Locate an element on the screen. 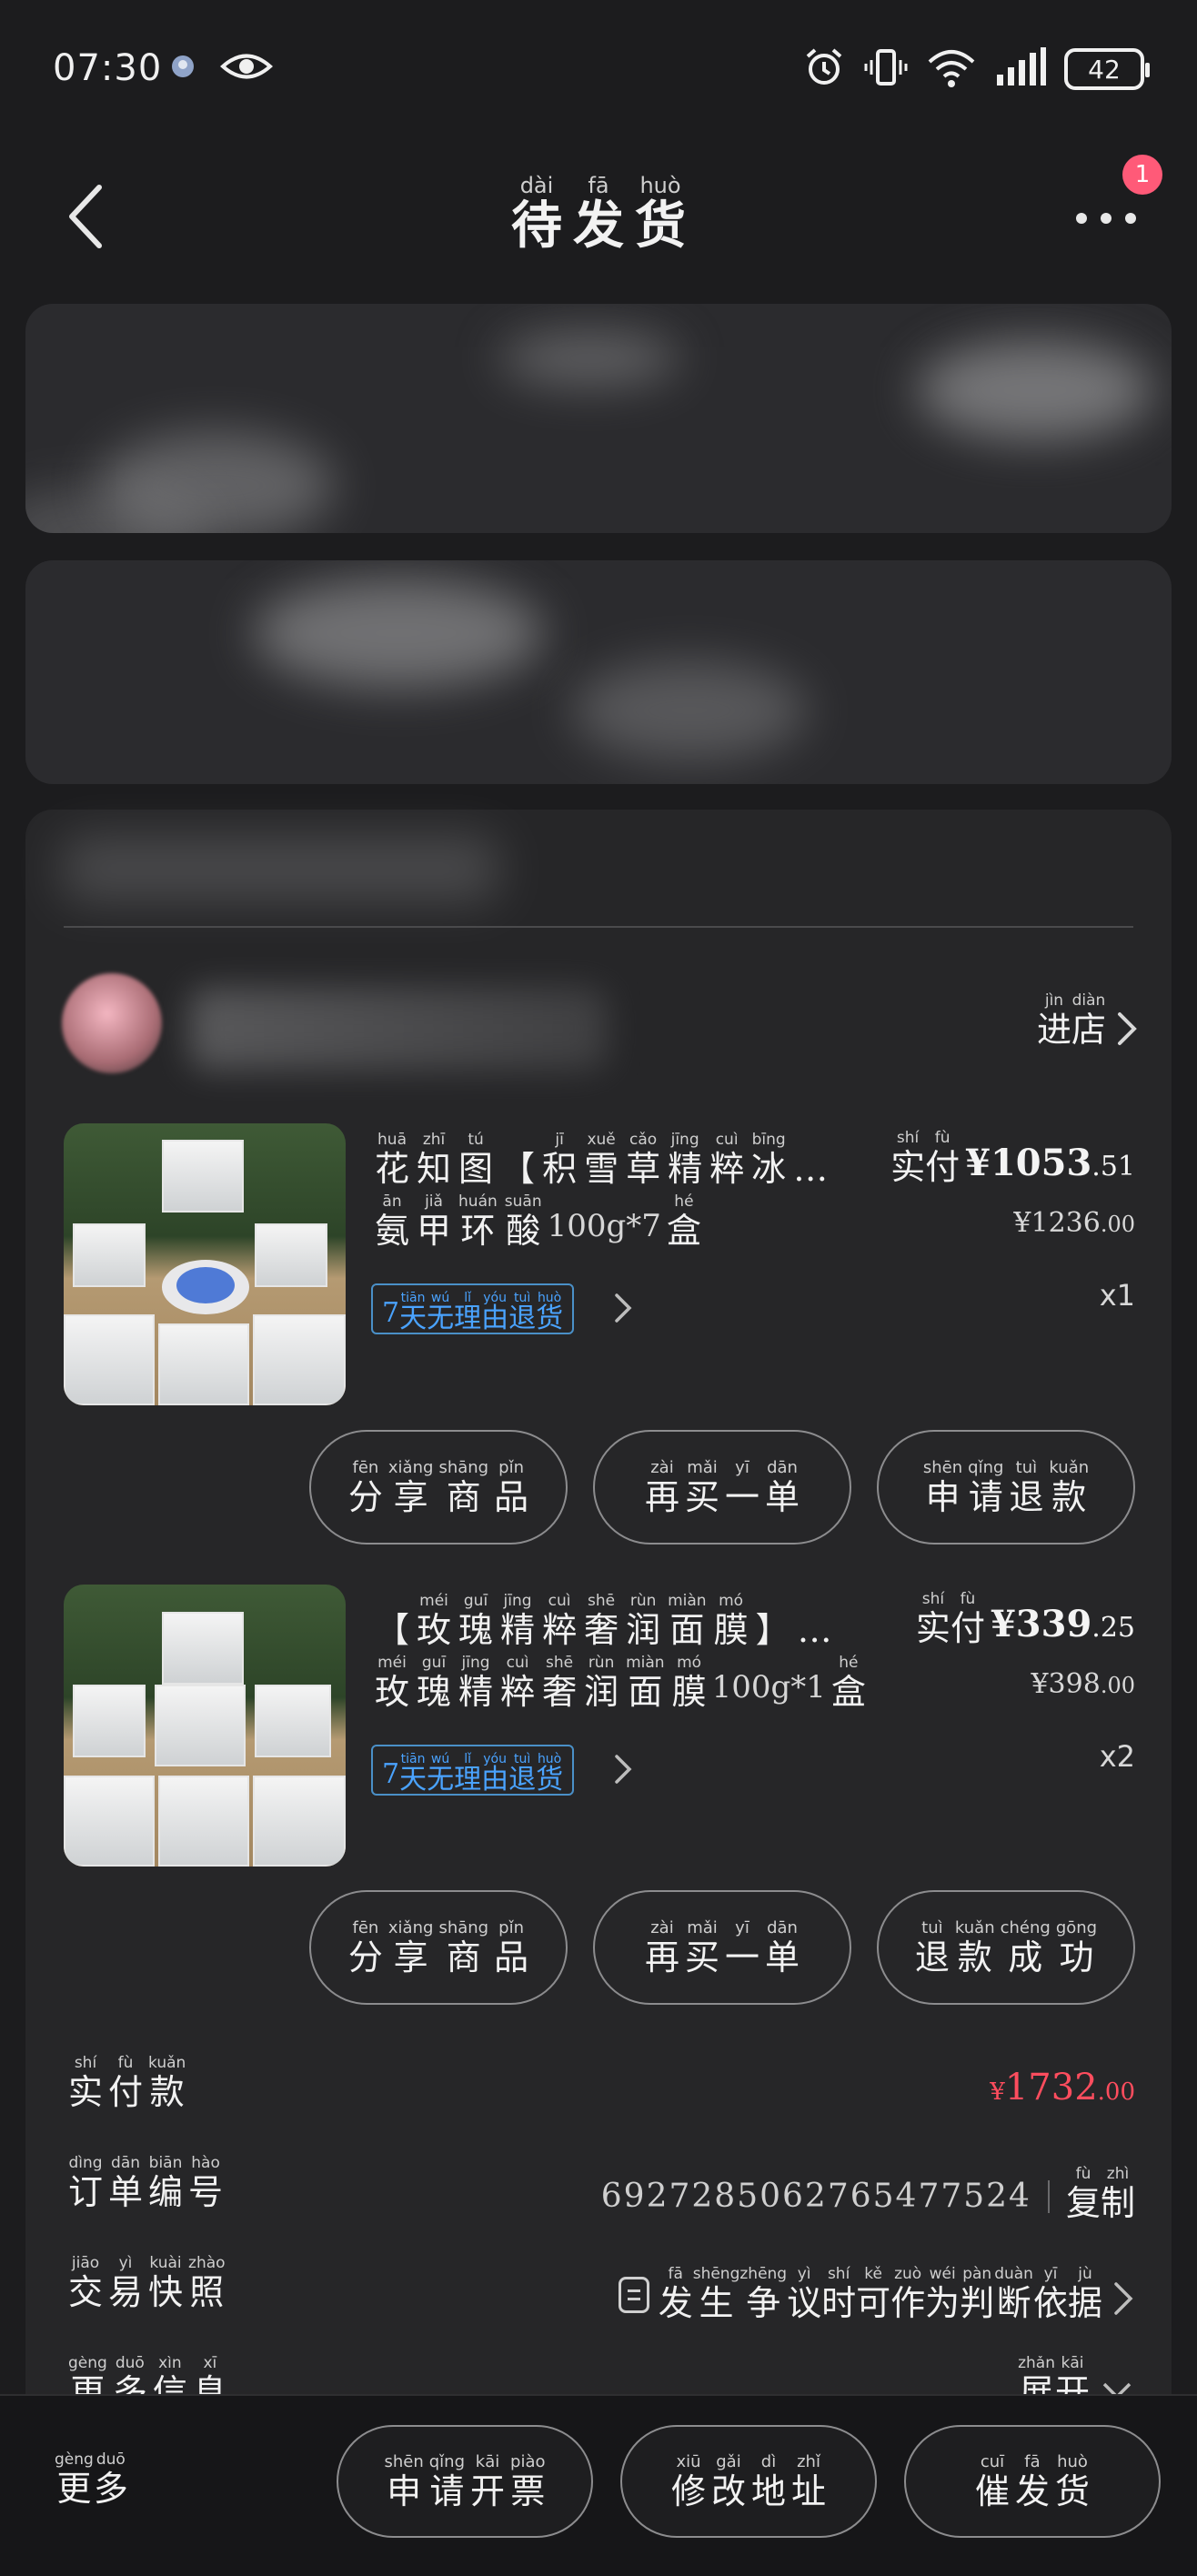 The image size is (1197, 2576). ruby-char: gèng 更 is located at coordinates (74, 2479).